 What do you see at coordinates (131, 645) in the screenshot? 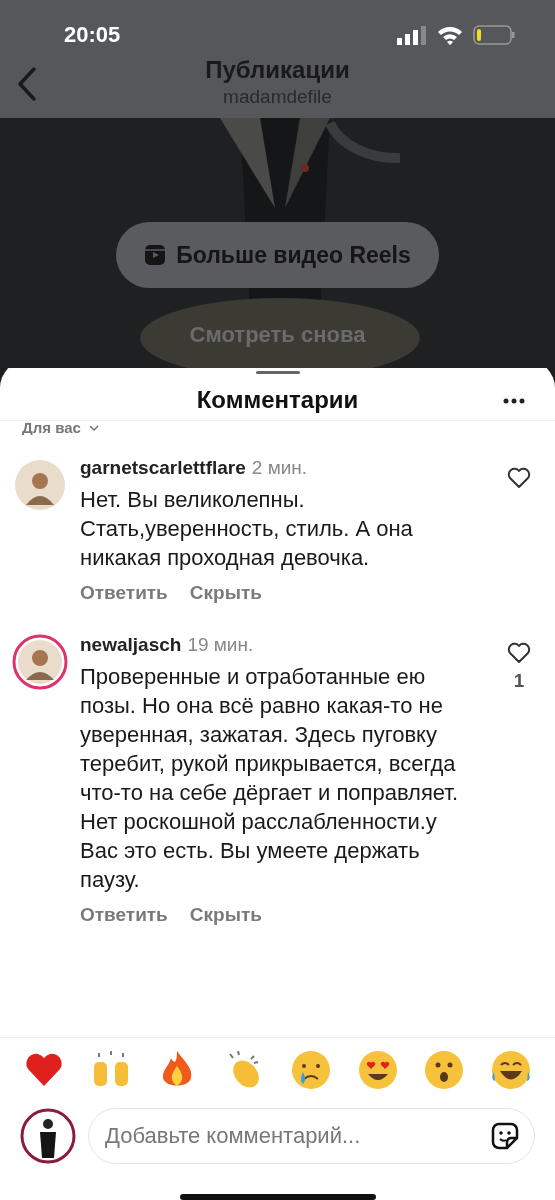
I see `username: newaljasch` at bounding box center [131, 645].